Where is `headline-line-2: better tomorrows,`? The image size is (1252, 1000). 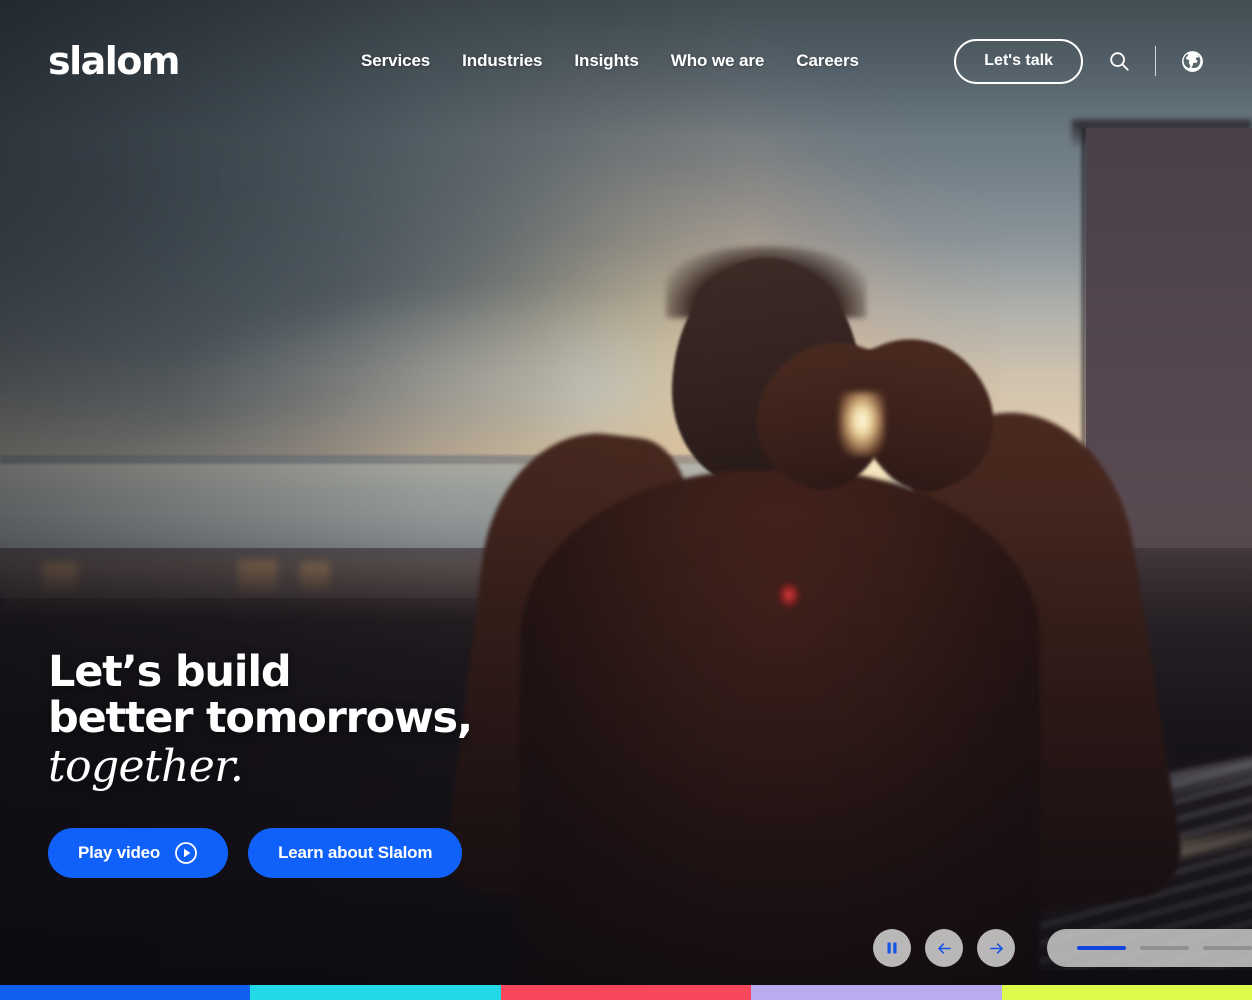 headline-line-2: better tomorrows, is located at coordinates (260, 717).